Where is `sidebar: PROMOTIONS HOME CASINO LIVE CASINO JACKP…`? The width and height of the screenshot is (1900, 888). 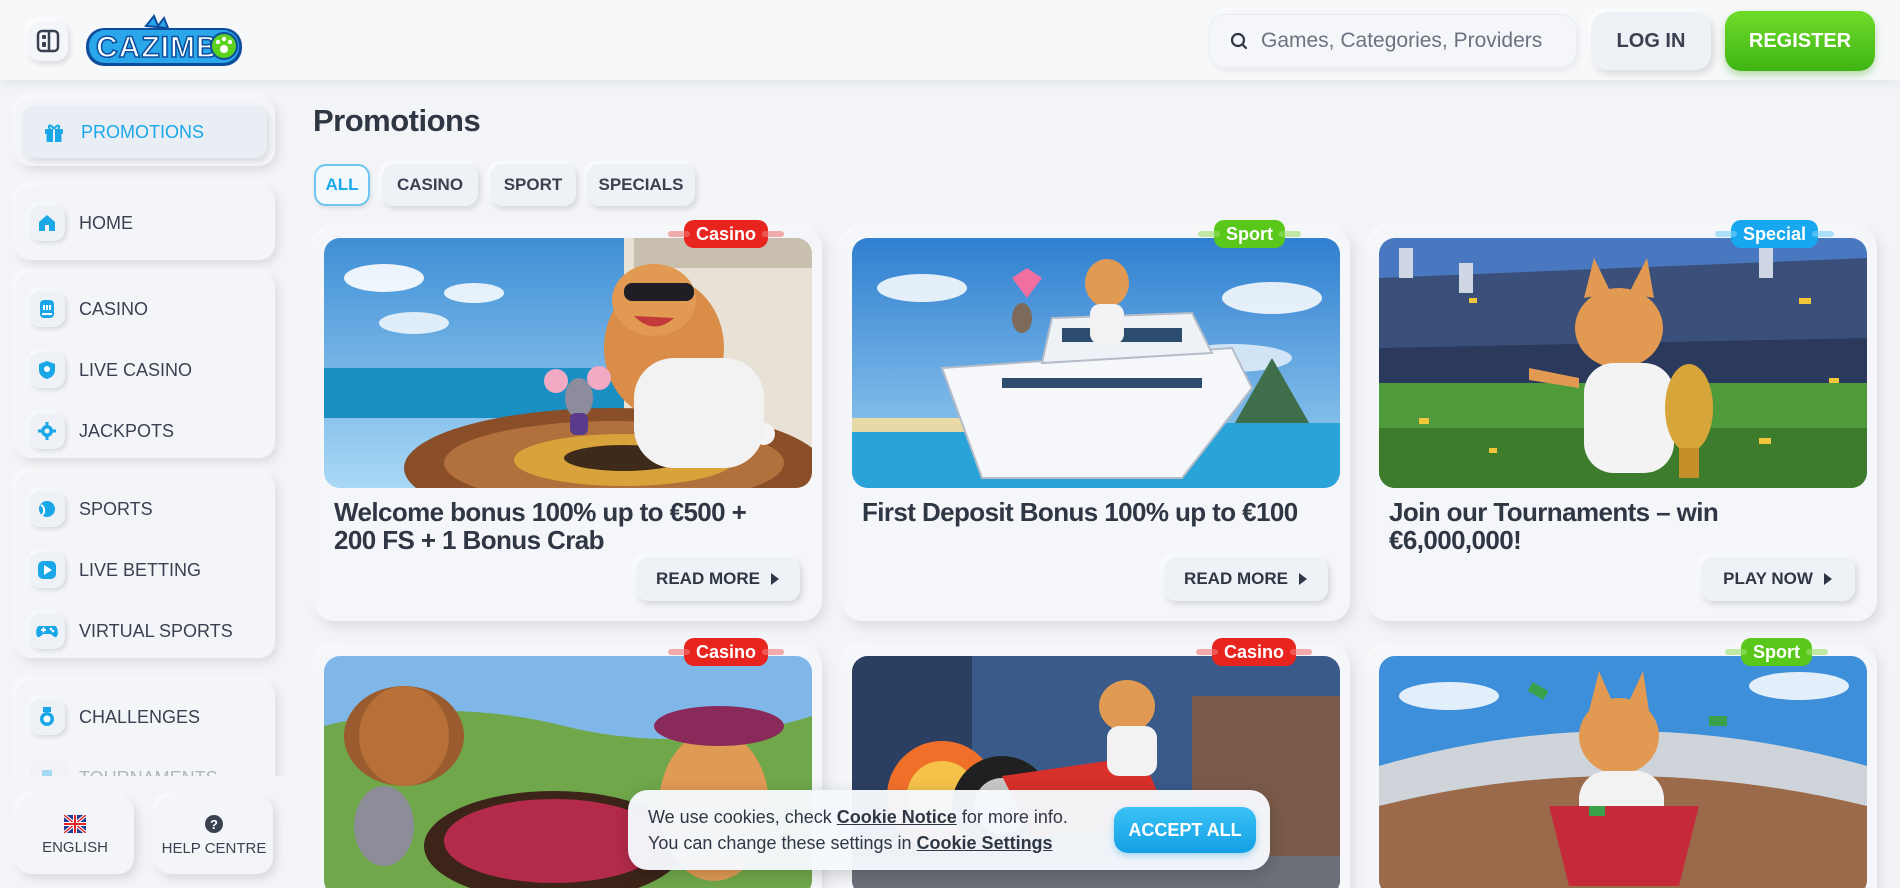
sidebar: PROMOTIONS HOME CASINO LIVE CASINO JACKP… is located at coordinates (145, 484).